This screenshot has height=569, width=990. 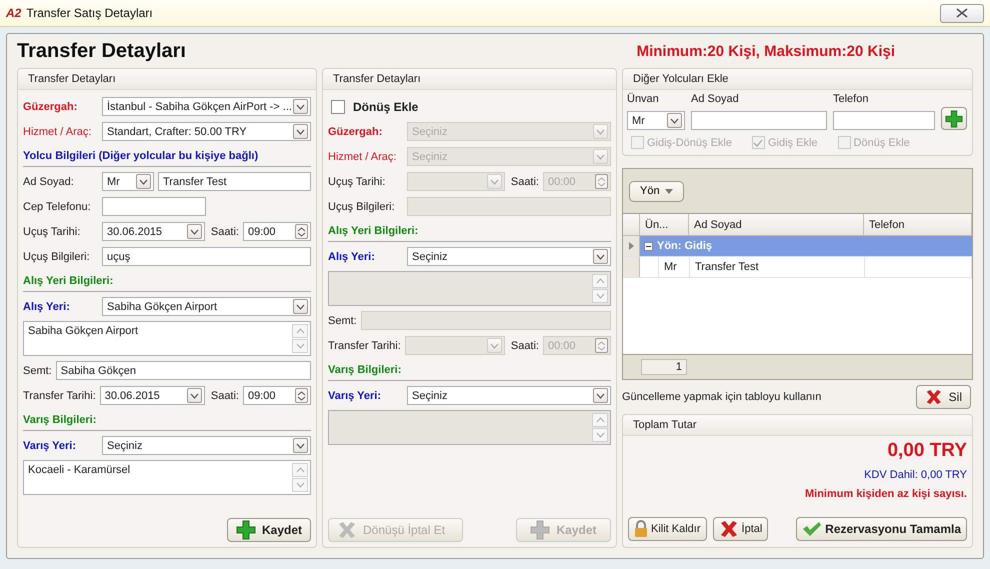 I want to click on input-field: Transfer Test, so click(x=234, y=181).